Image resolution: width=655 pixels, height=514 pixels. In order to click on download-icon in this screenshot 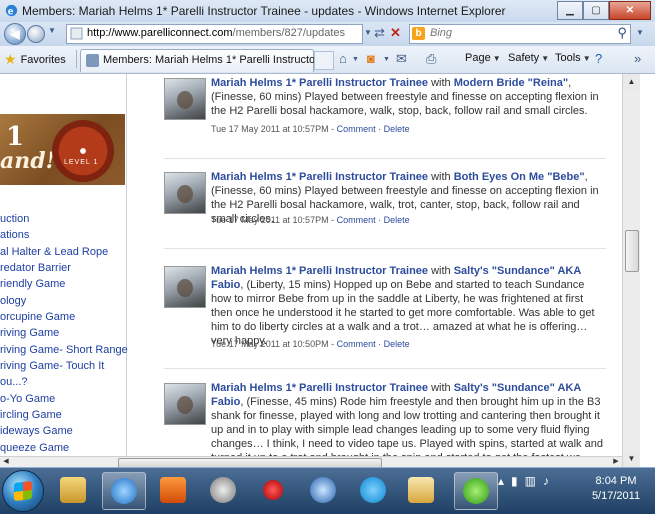, I will do `click(476, 491)`.